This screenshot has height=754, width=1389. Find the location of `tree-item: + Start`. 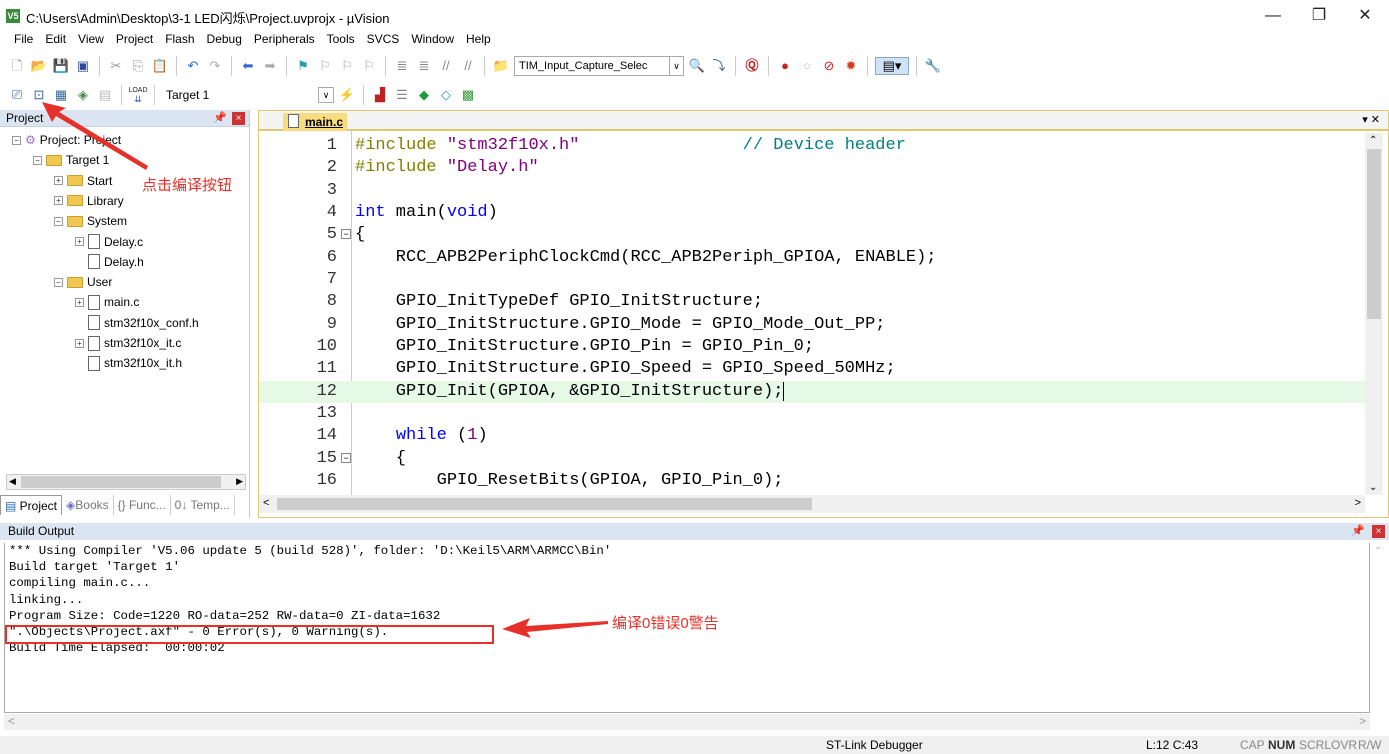

tree-item: + Start is located at coordinates (83, 181).